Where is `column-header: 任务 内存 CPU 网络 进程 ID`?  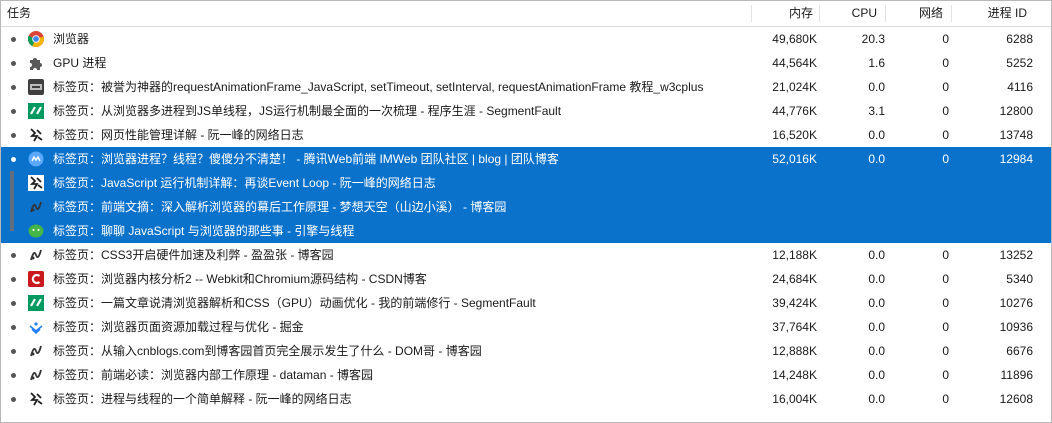
column-header: 任务 内存 CPU 网络 进程 ID is located at coordinates (526, 14).